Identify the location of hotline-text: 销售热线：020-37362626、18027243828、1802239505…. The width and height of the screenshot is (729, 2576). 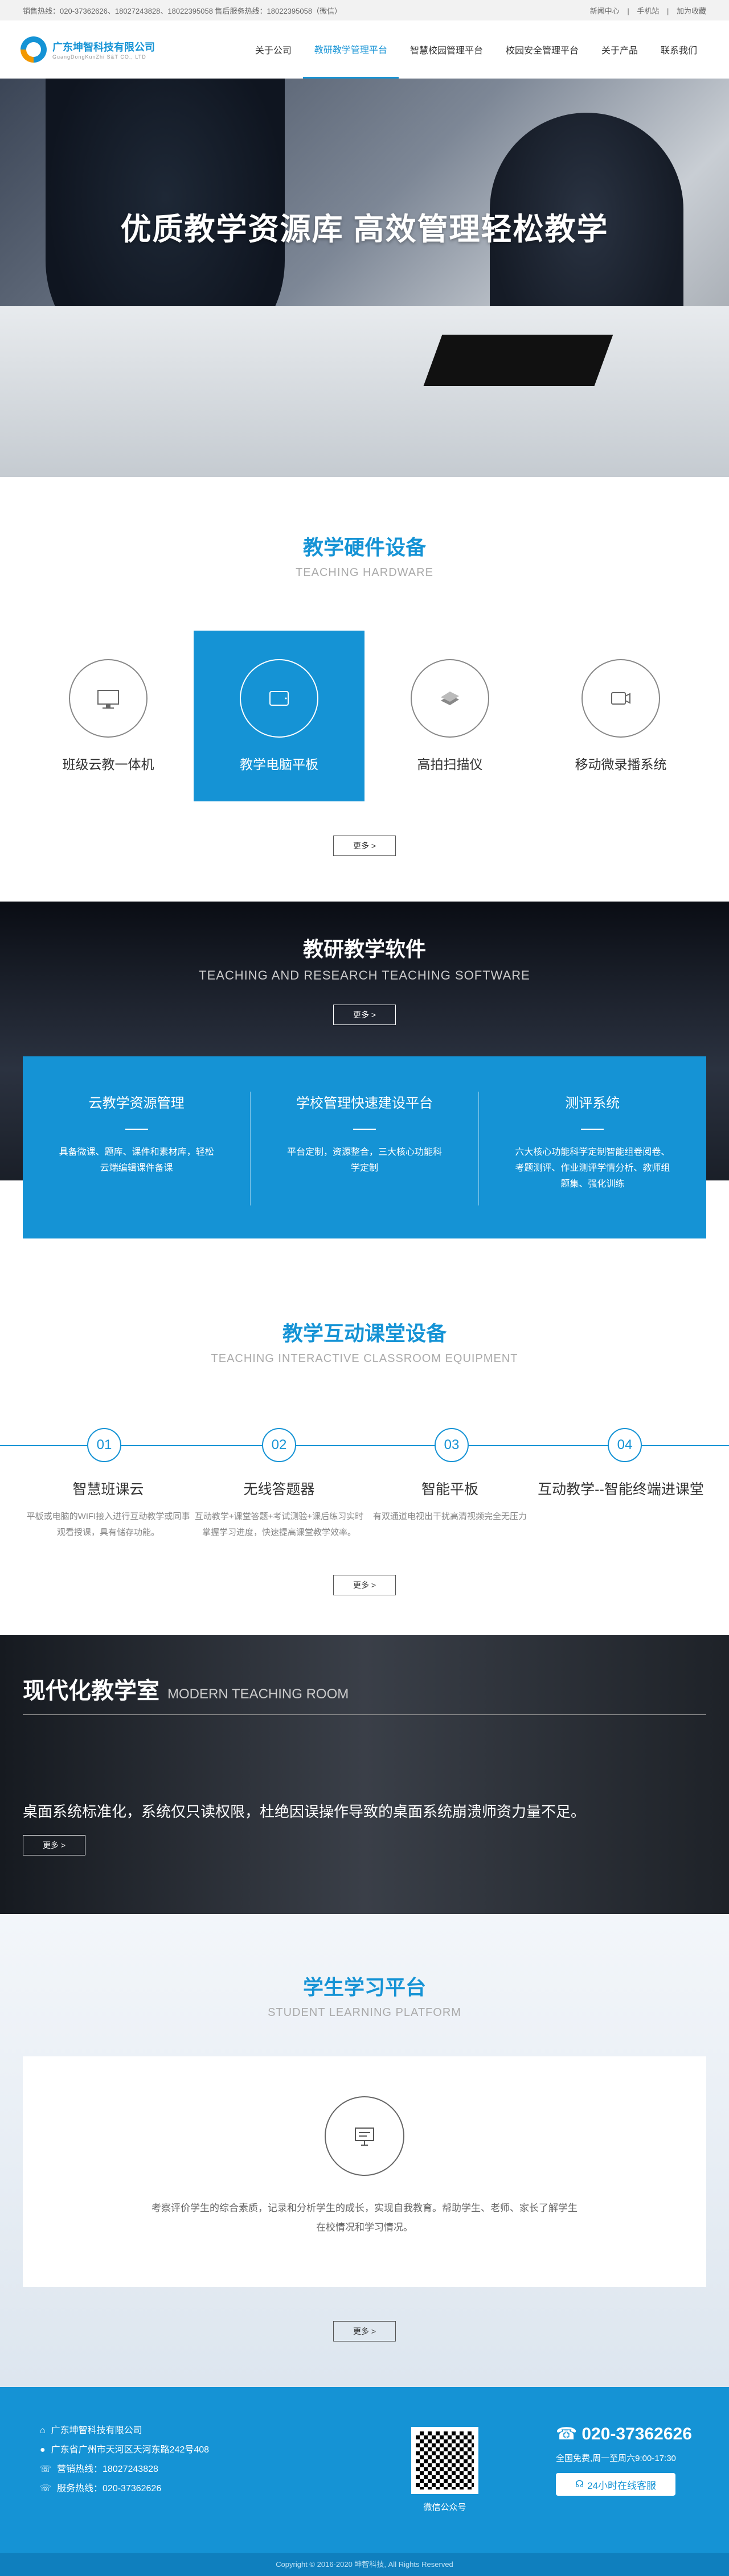
(183, 10).